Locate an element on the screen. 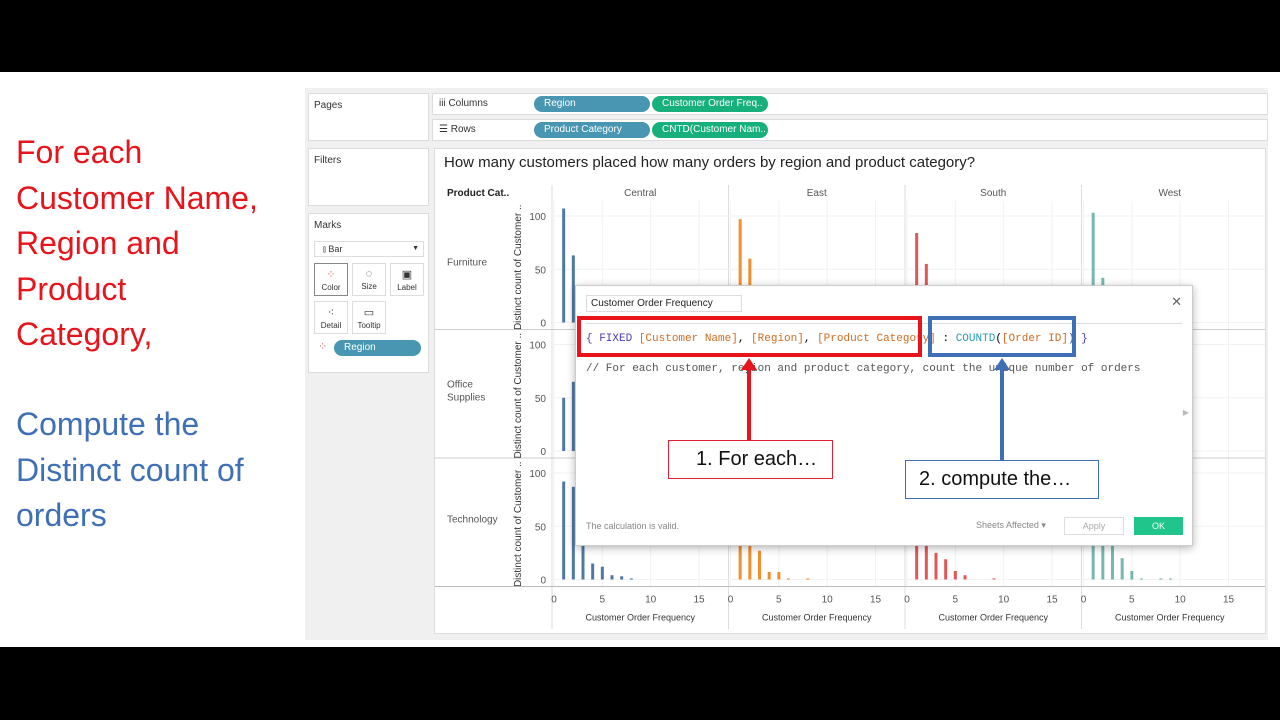 This screenshot has height=720, width=1280. filters-shelf: Filters is located at coordinates (368, 177).